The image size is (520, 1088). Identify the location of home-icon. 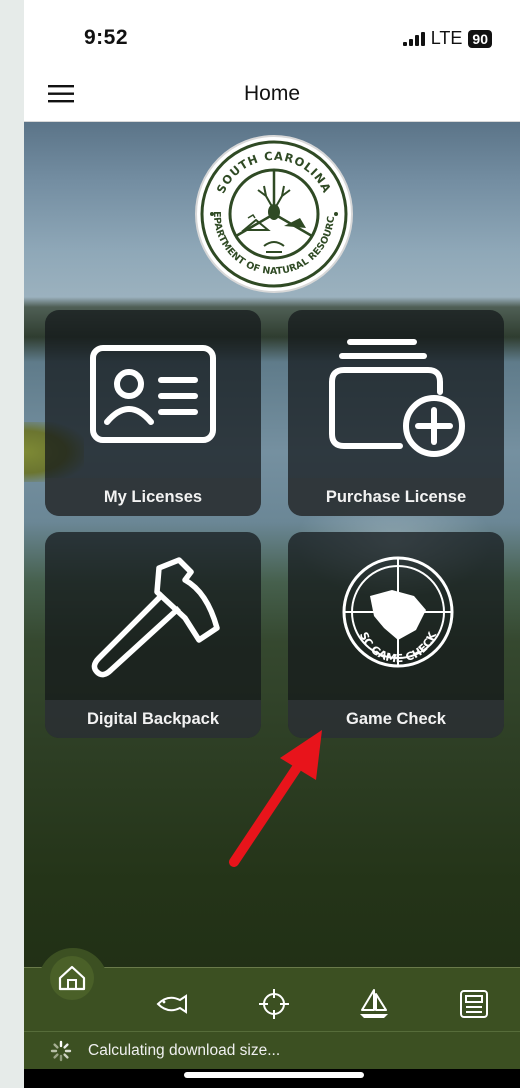
(72, 978).